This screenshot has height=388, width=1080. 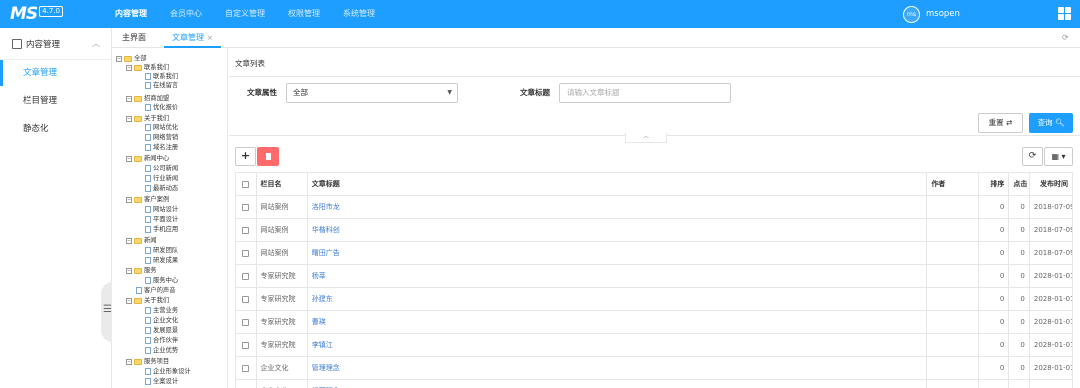 I want to click on title-input: 请输入文章标题, so click(x=645, y=93).